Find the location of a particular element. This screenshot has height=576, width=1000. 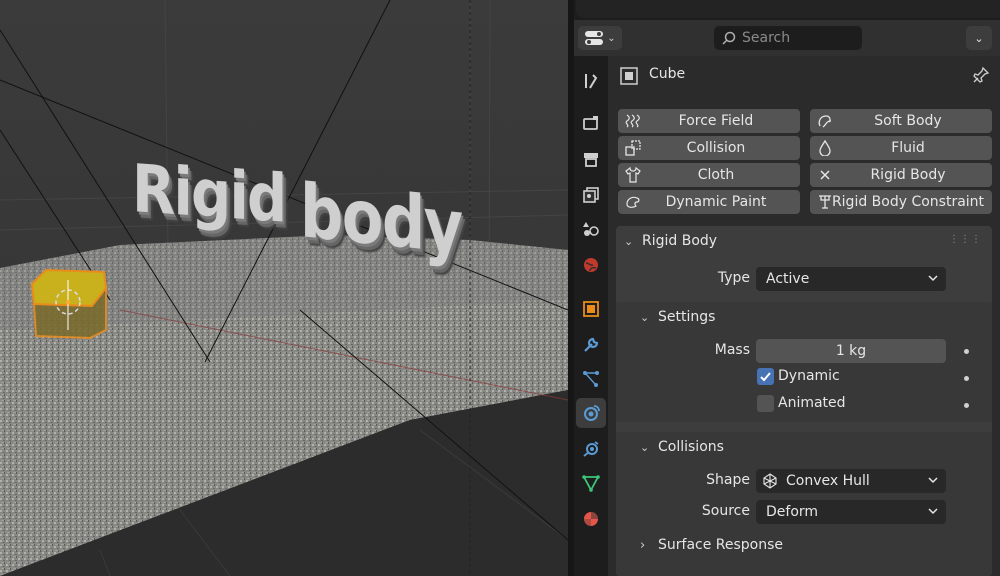

view-layer-icon is located at coordinates (591, 195).